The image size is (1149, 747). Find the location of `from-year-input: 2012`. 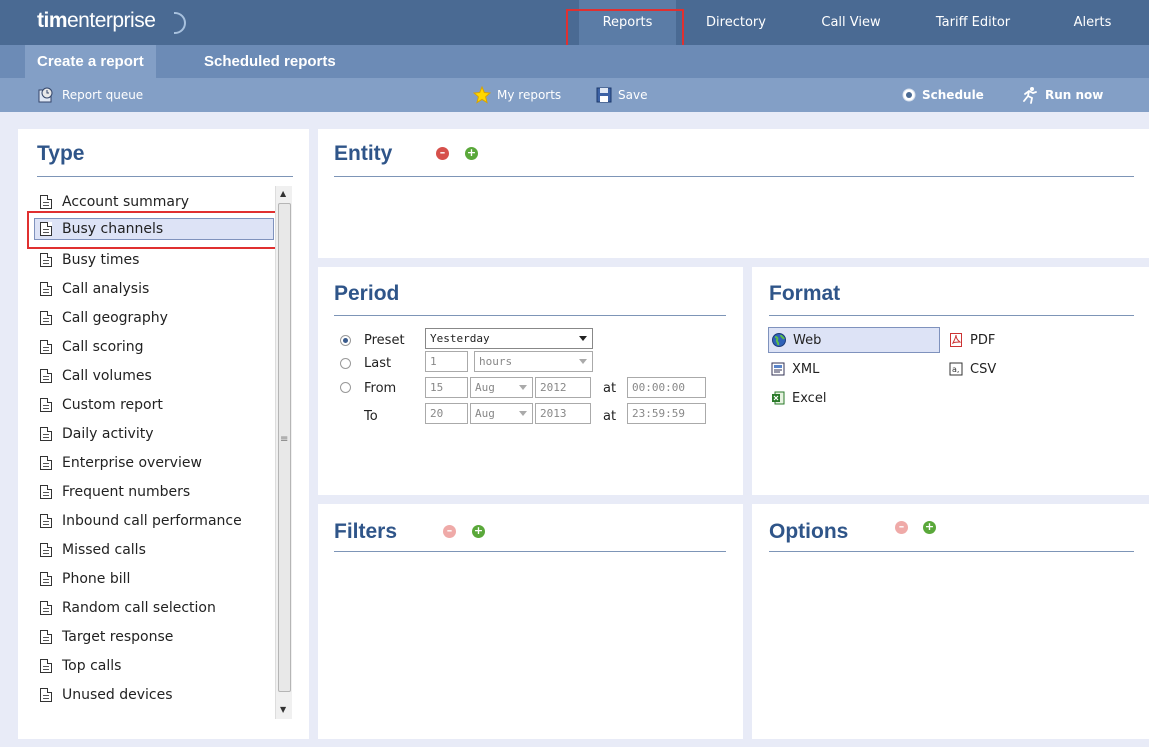

from-year-input: 2012 is located at coordinates (563, 387).